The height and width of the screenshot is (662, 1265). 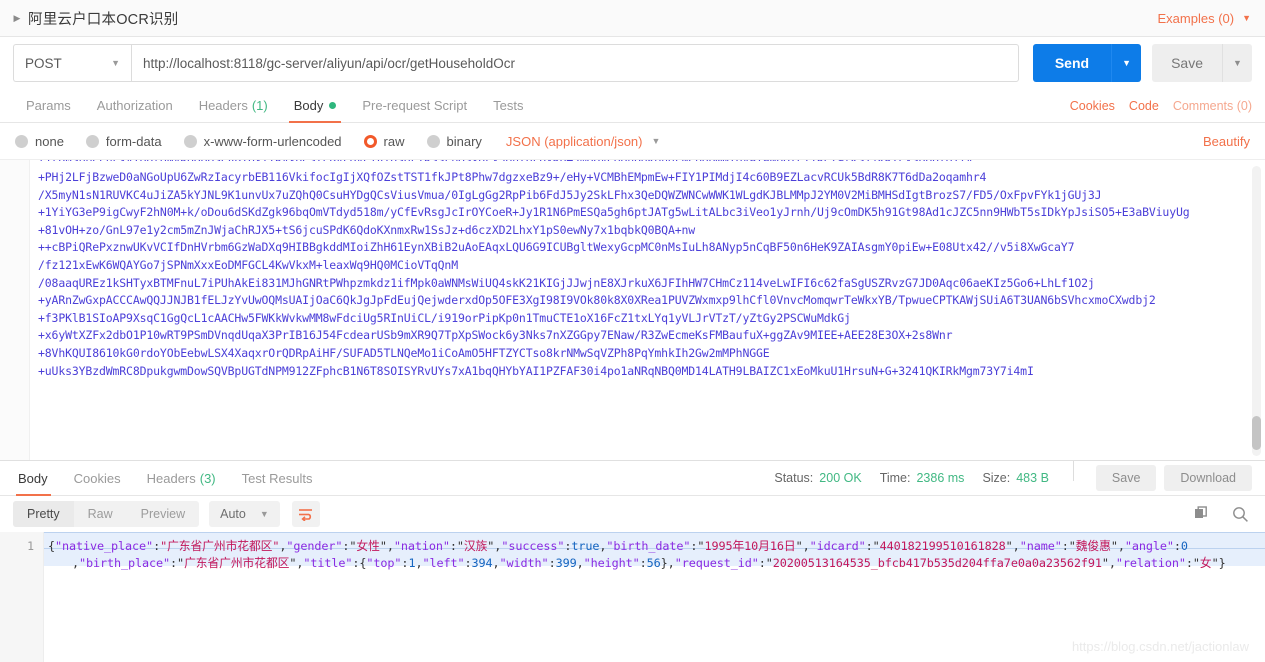 I want to click on tab-headers: Headers (1), so click(x=233, y=105).